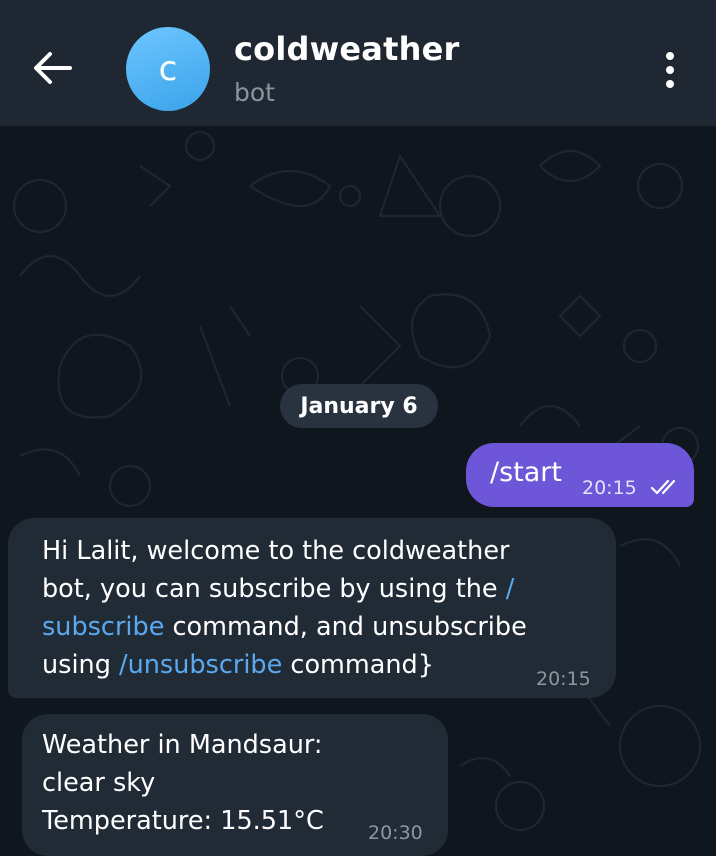 The height and width of the screenshot is (856, 716). I want to click on command-link: subscribe, so click(103, 627).